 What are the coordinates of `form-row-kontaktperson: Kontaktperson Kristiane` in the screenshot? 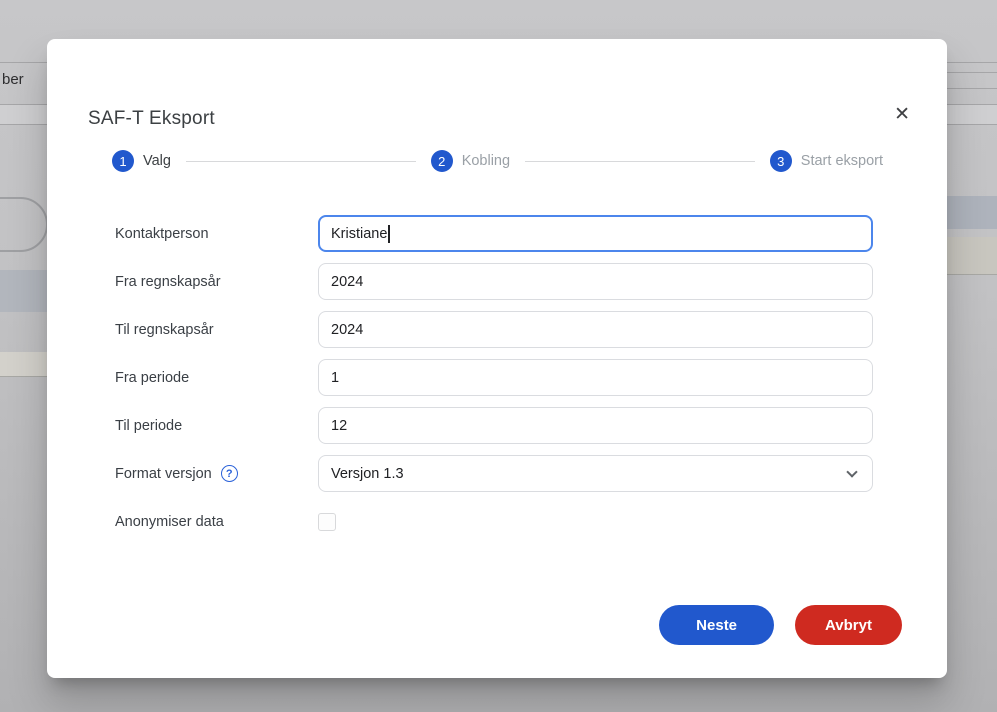 It's located at (494, 233).